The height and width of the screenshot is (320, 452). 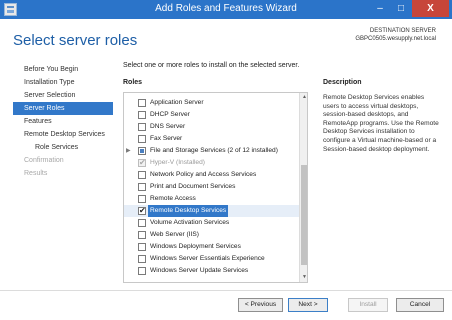 I want to click on role-label: Windows Server Update Services, so click(x=199, y=270).